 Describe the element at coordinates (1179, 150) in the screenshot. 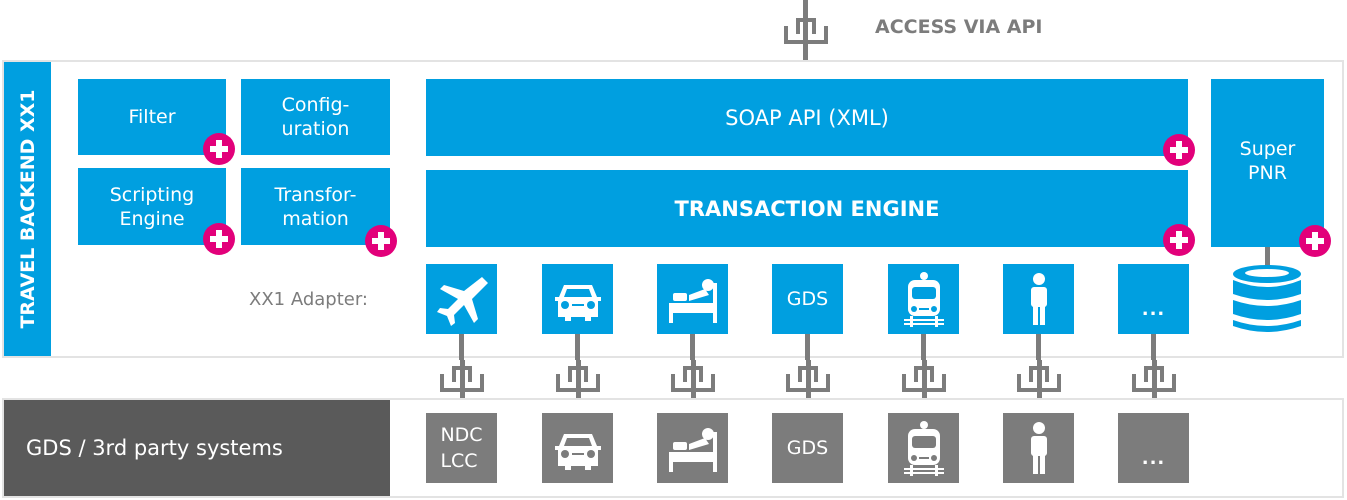

I see `soap-plus-icon` at that location.